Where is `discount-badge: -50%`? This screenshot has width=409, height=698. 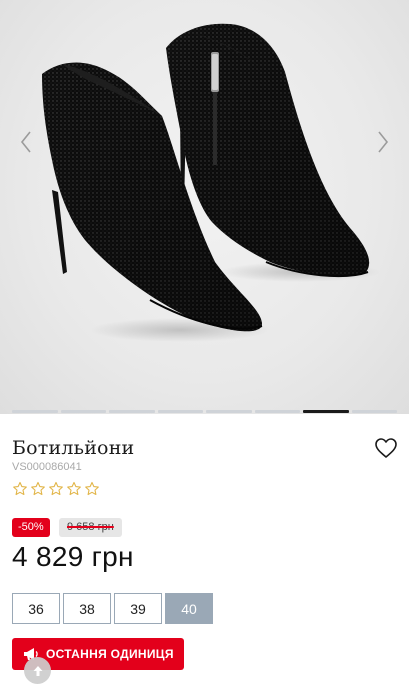 discount-badge: -50% is located at coordinates (31, 527).